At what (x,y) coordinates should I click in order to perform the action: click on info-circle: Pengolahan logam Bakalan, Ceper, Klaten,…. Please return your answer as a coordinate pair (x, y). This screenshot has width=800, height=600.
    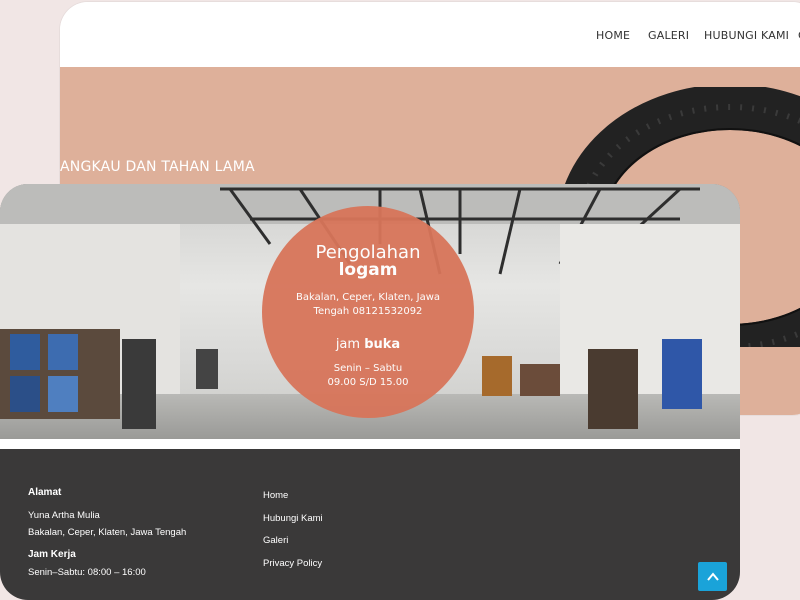
    Looking at the image, I should click on (368, 312).